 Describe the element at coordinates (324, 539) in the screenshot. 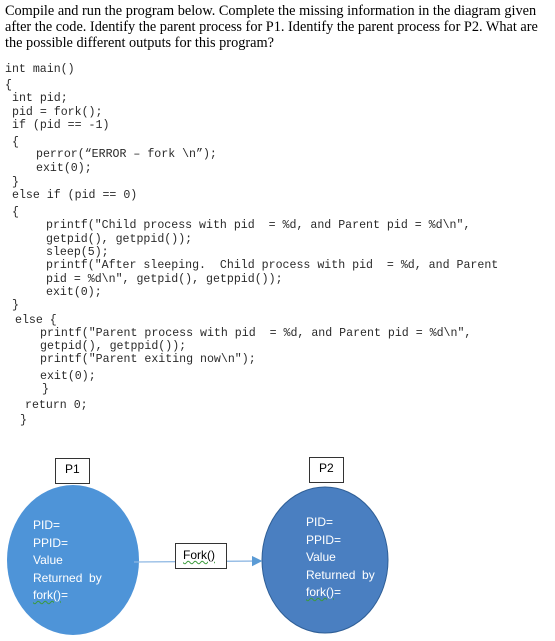

I see `p2-ppid: PPID=` at that location.